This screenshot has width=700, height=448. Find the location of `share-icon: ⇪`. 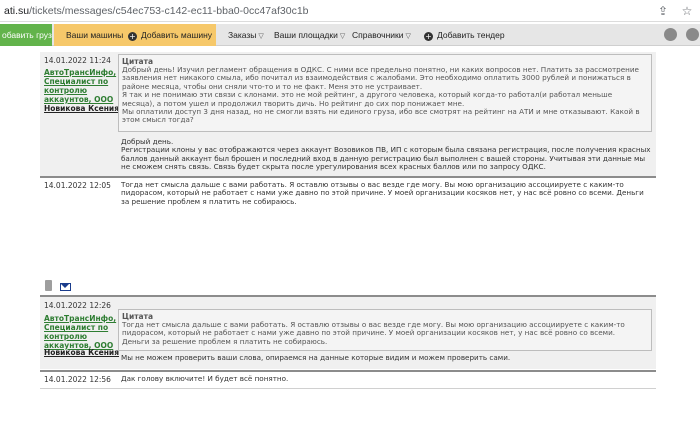

share-icon: ⇪ is located at coordinates (663, 11).